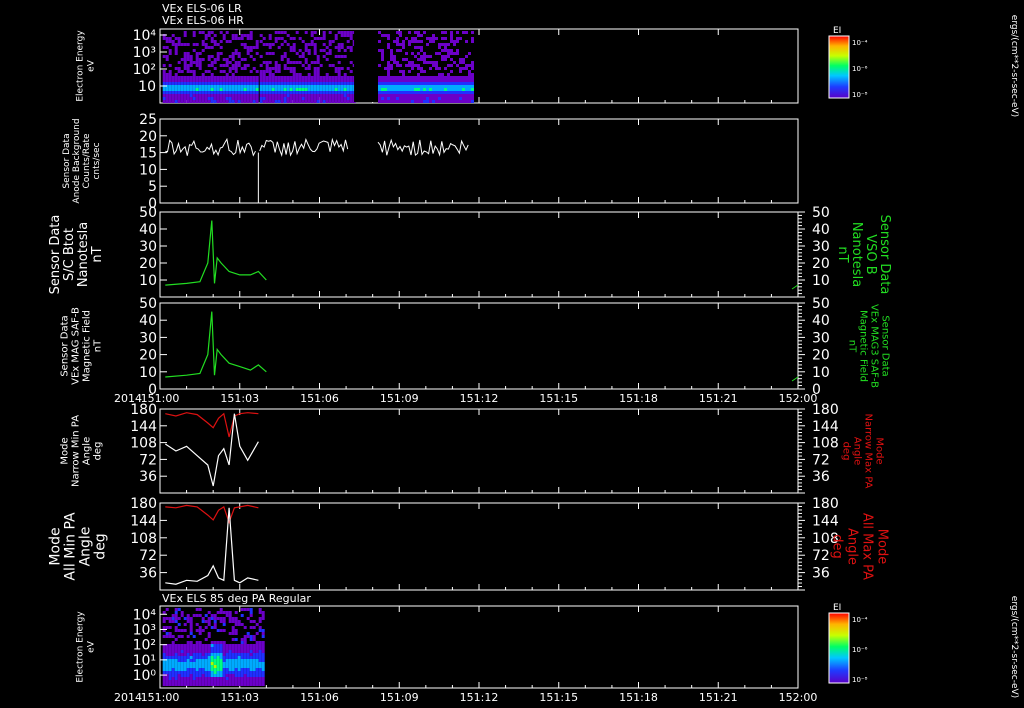 The width and height of the screenshot is (1024, 708). Describe the element at coordinates (101, 546) in the screenshot. I see `panel-6-ylabel-line: deg` at that location.